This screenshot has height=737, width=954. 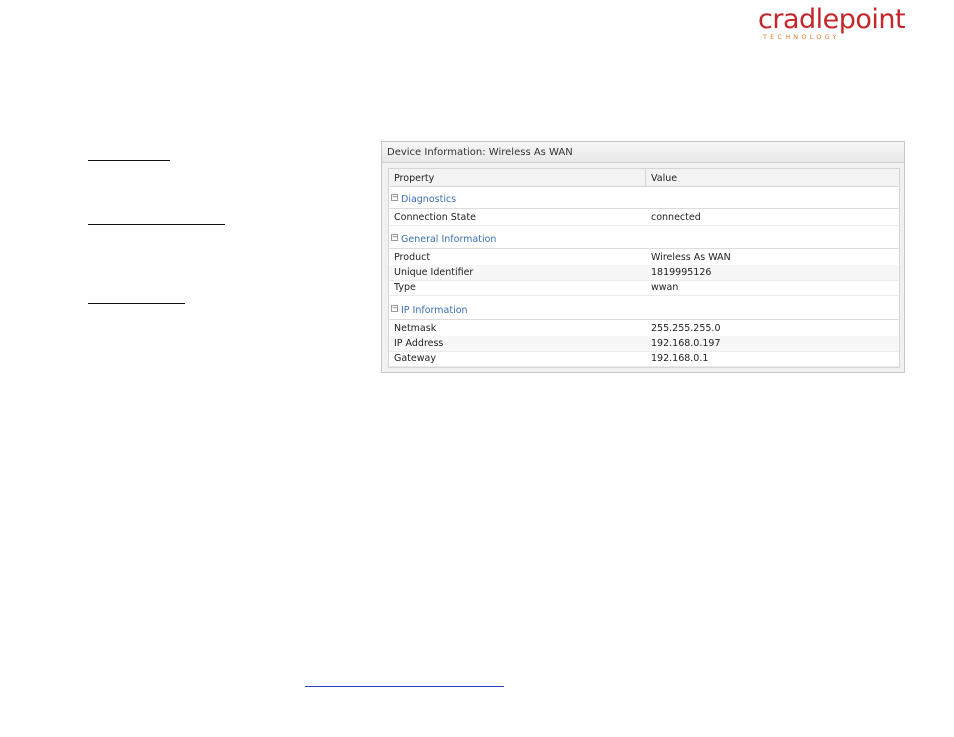 I want to click on value-cell: connected, so click(x=676, y=217).